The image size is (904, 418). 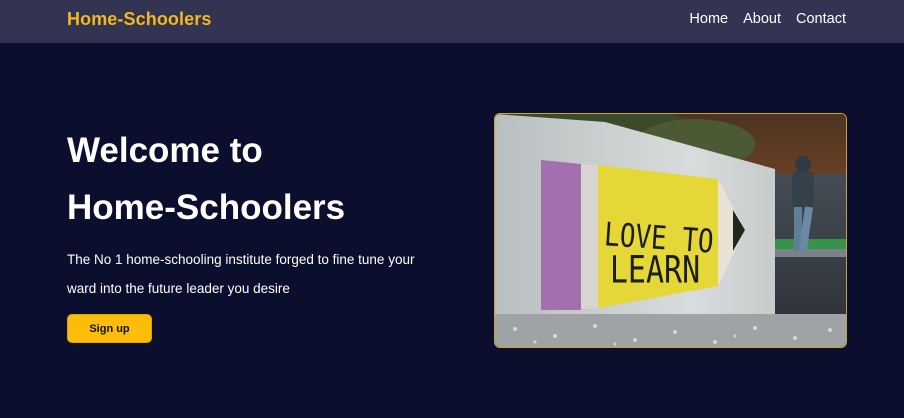 I want to click on nav-link-contact: Contact, so click(x=821, y=19).